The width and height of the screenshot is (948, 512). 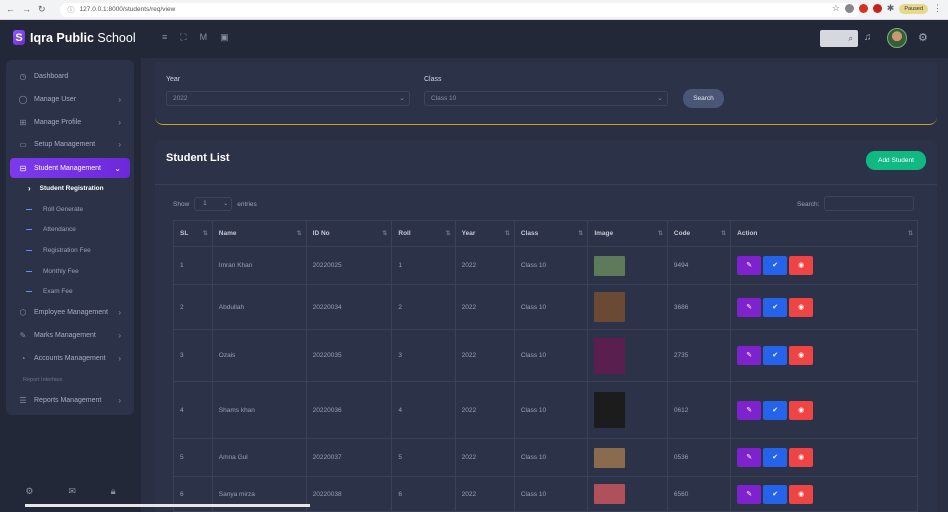 What do you see at coordinates (23, 335) in the screenshot?
I see `pencil-icon: ✎` at bounding box center [23, 335].